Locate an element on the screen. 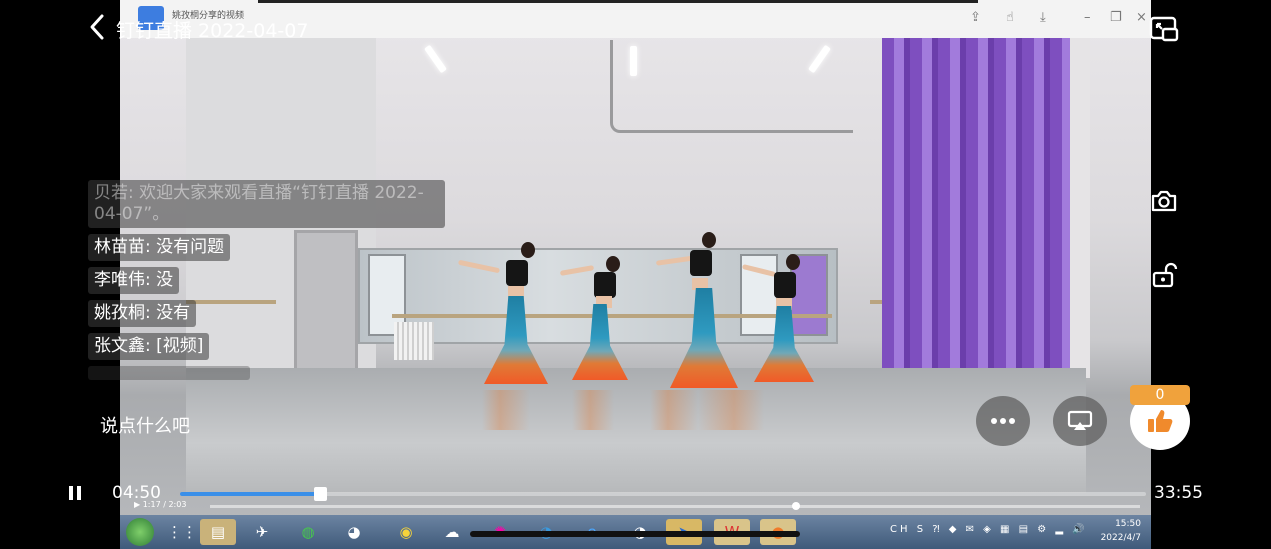 Image resolution: width=1271 pixels, height=549 pixels. back-button is located at coordinates (97, 30).